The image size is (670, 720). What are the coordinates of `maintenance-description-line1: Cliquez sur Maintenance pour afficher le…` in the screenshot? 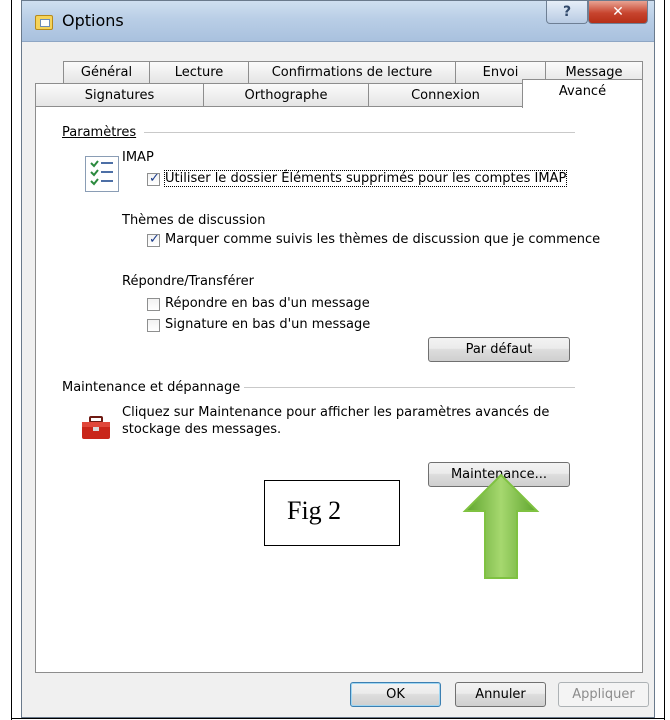 It's located at (336, 412).